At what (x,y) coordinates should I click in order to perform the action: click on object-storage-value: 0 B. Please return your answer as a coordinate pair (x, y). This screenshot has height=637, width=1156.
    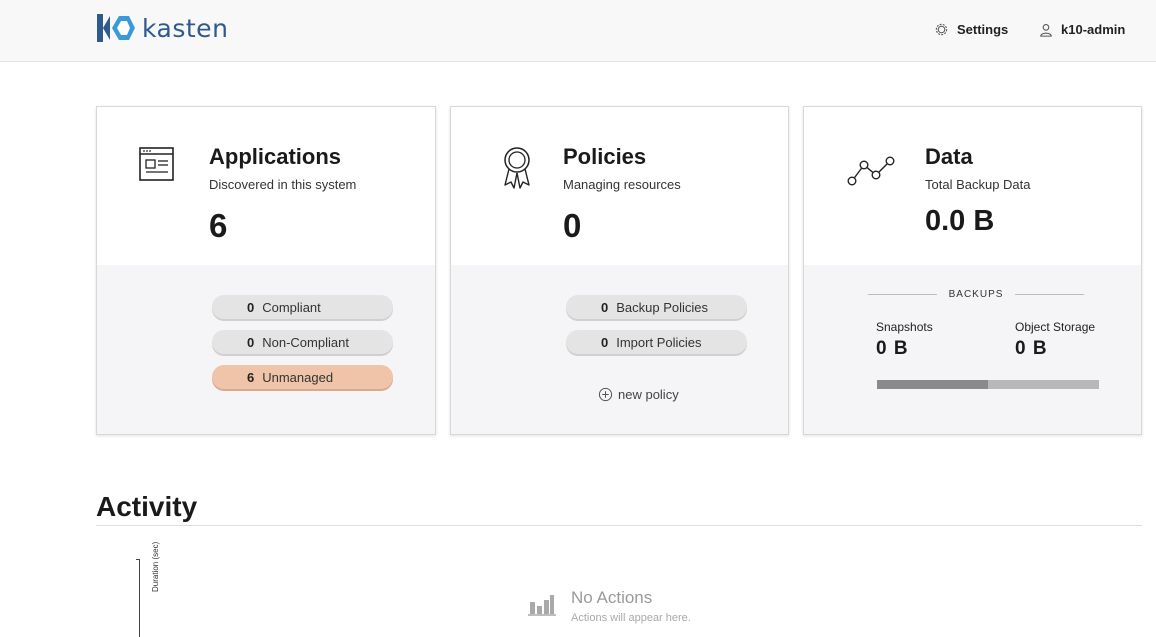
    Looking at the image, I should click on (1031, 348).